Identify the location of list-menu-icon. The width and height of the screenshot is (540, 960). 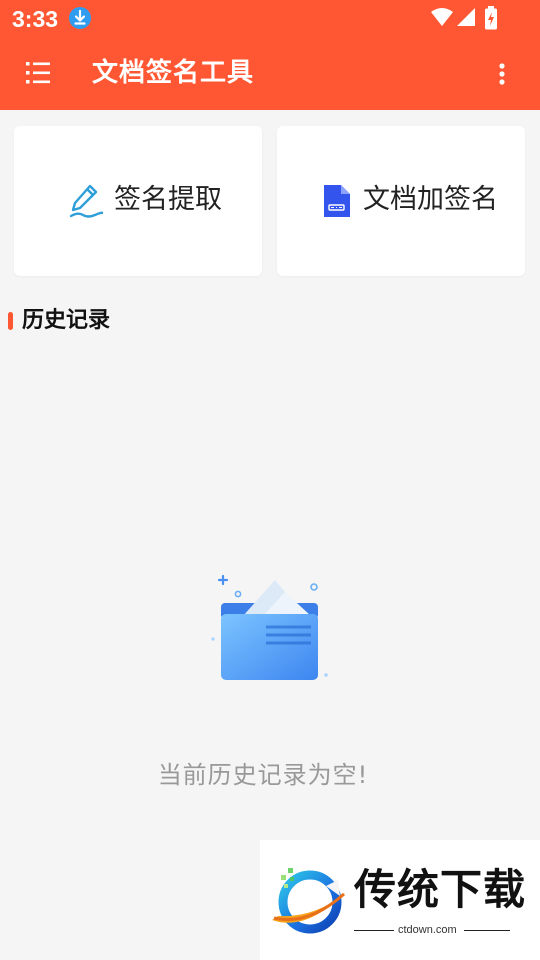
(38, 73).